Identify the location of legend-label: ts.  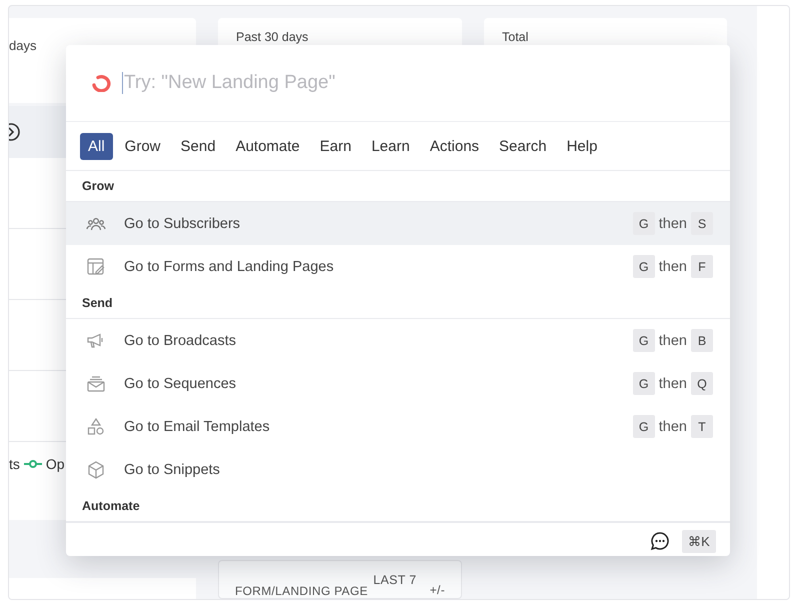
(14, 464).